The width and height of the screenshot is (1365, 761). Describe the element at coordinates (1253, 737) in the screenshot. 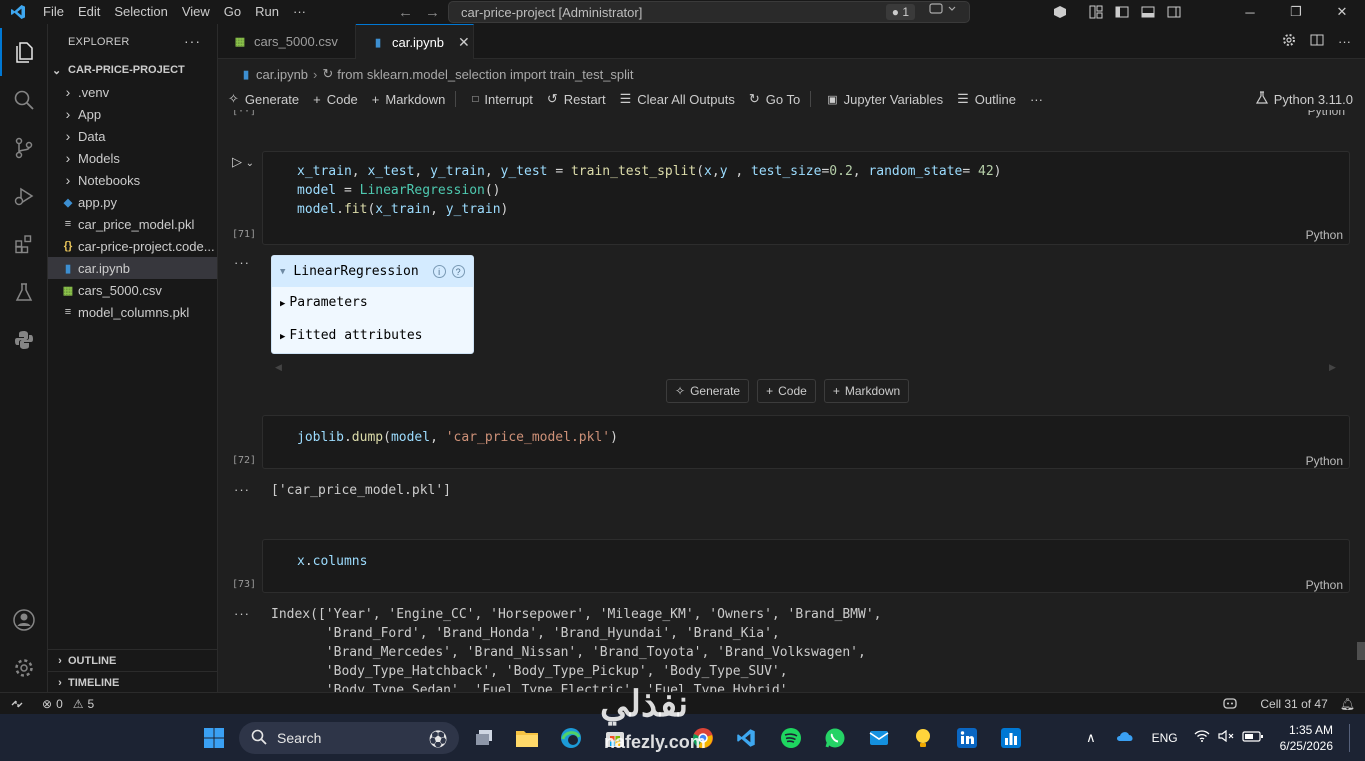

I see `battery-icon` at that location.